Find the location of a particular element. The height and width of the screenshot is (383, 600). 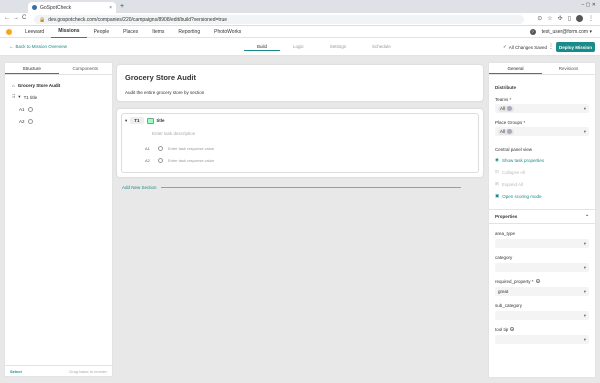

save-status: ✓ All Changes Saved is located at coordinates (525, 47).